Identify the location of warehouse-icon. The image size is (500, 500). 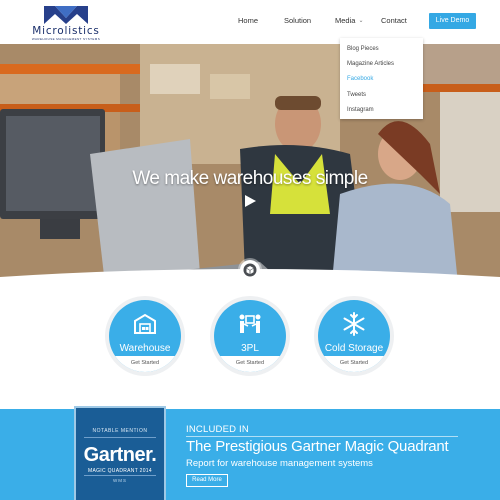
(145, 323).